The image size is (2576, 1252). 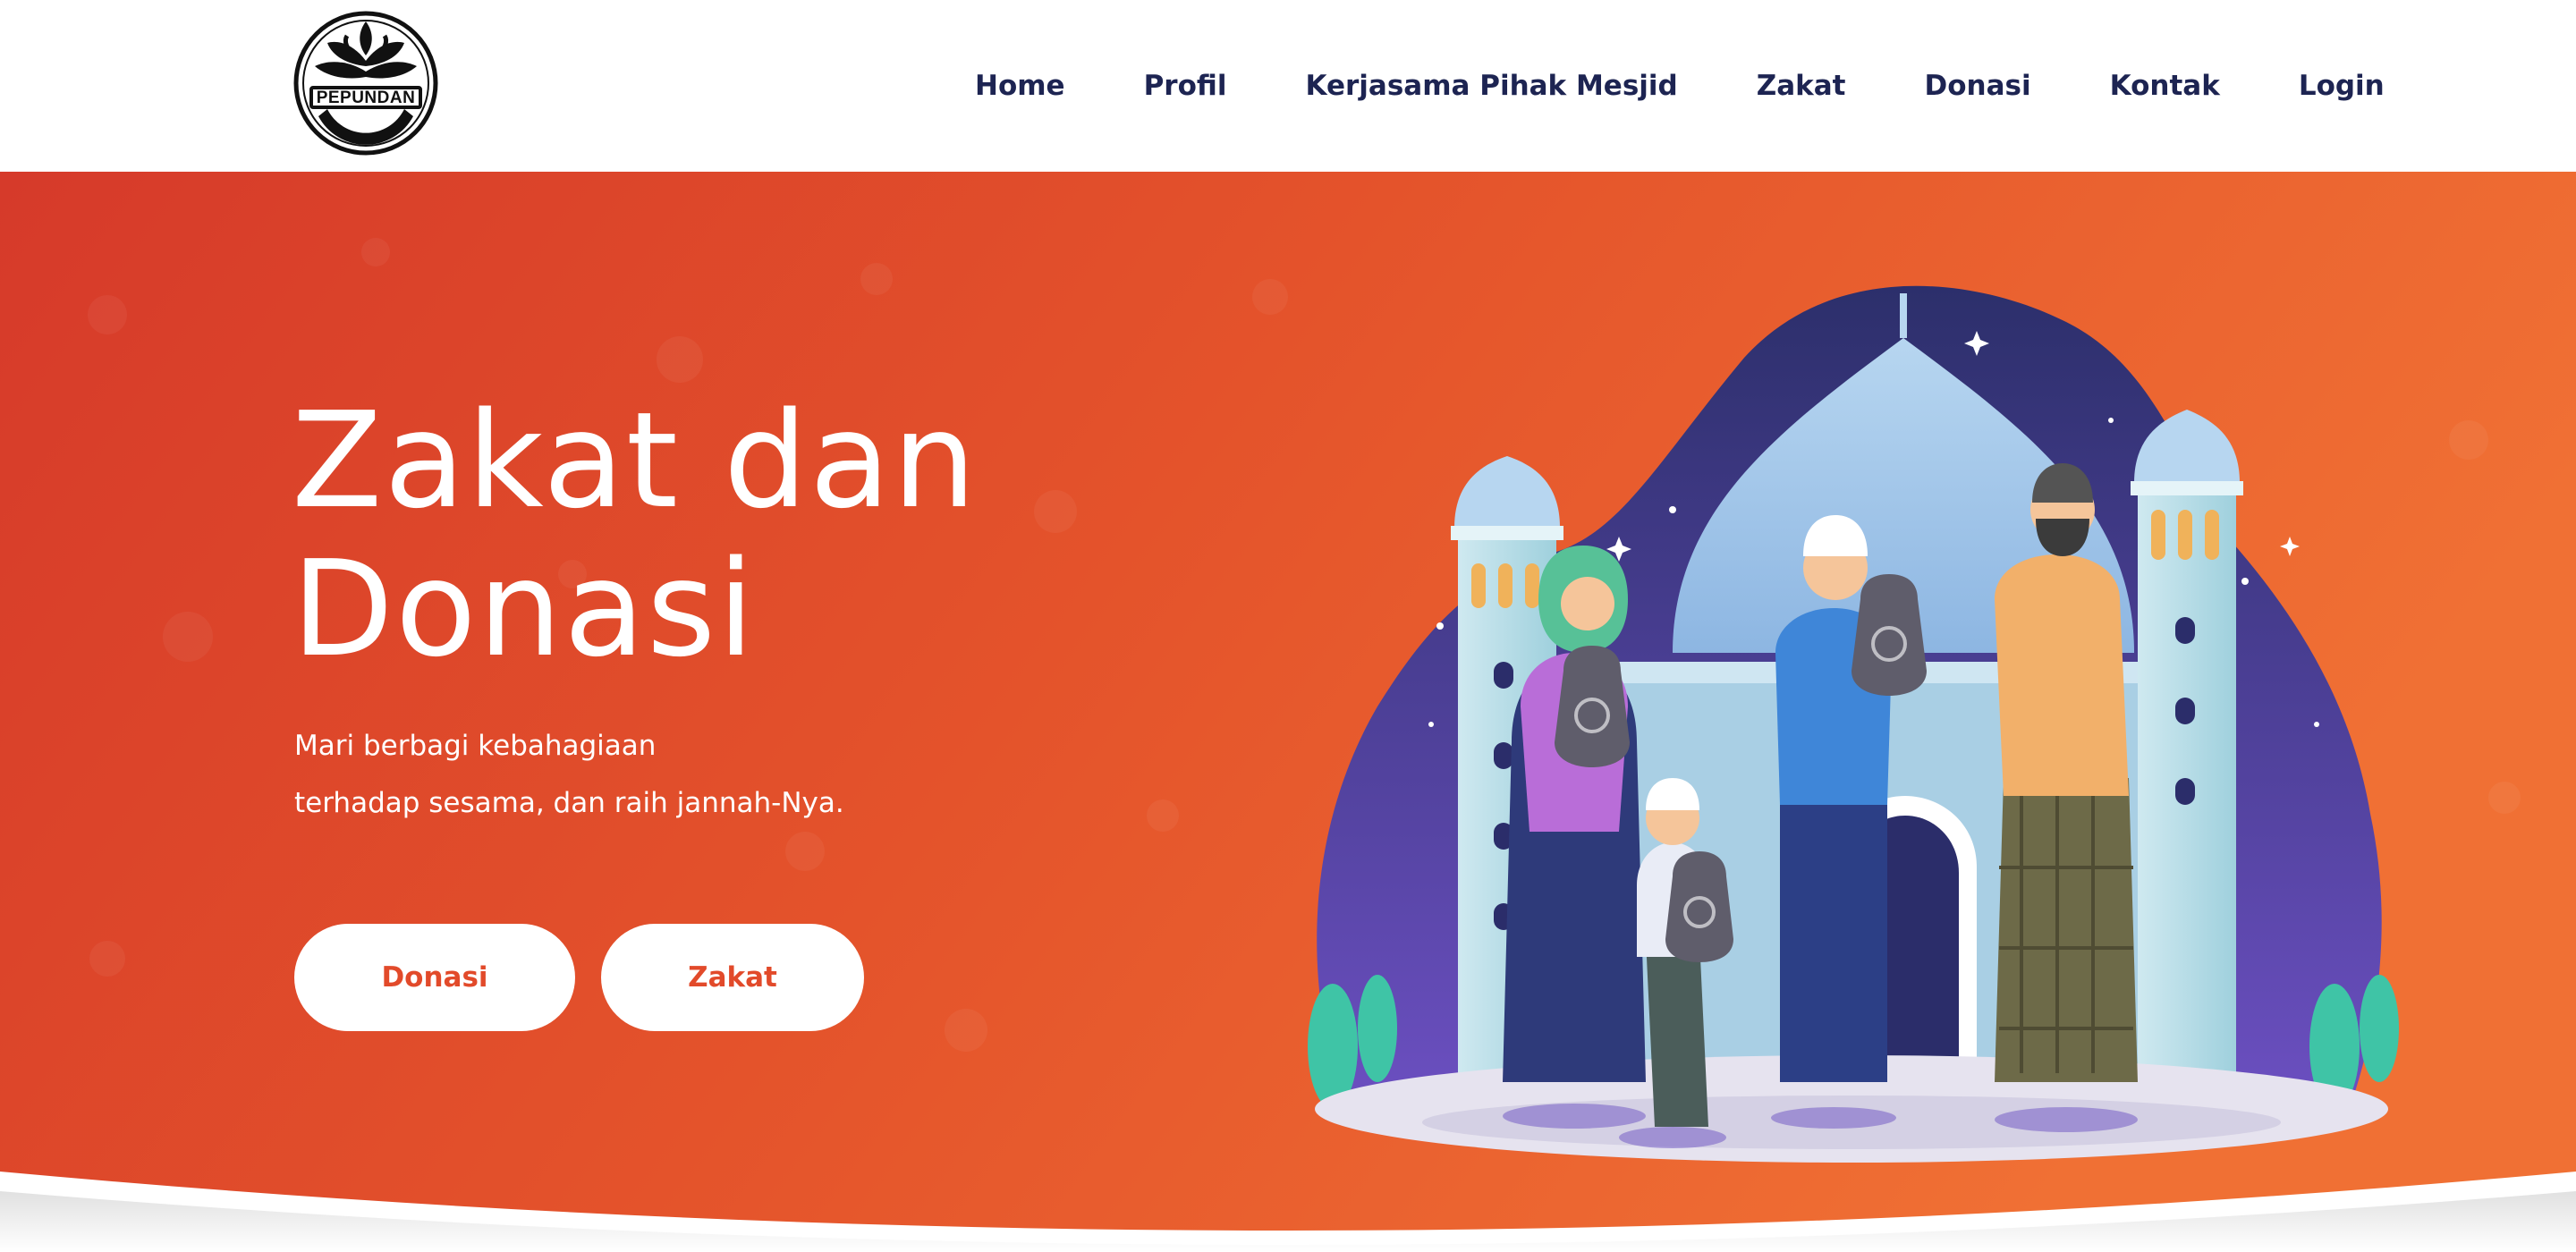 I want to click on hero-title: Zakat dan Donasi, so click(x=694, y=534).